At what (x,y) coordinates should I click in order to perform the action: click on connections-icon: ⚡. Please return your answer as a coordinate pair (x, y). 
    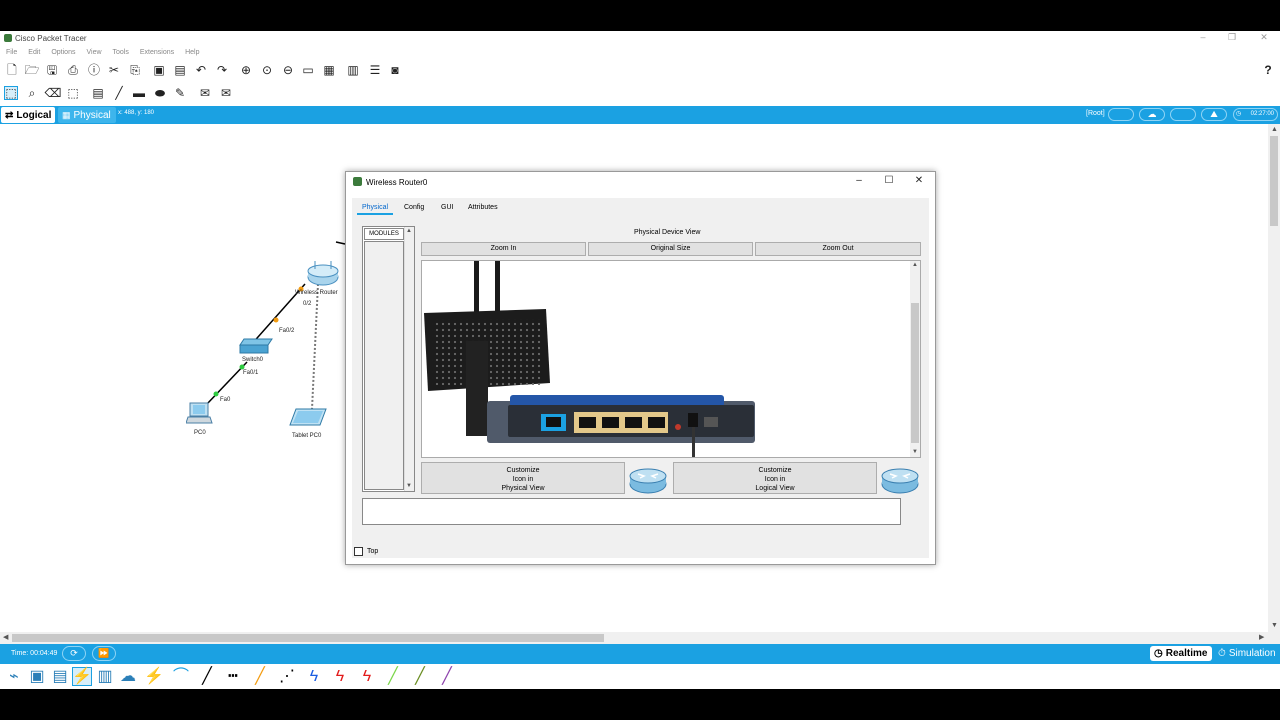
    Looking at the image, I should click on (82, 676).